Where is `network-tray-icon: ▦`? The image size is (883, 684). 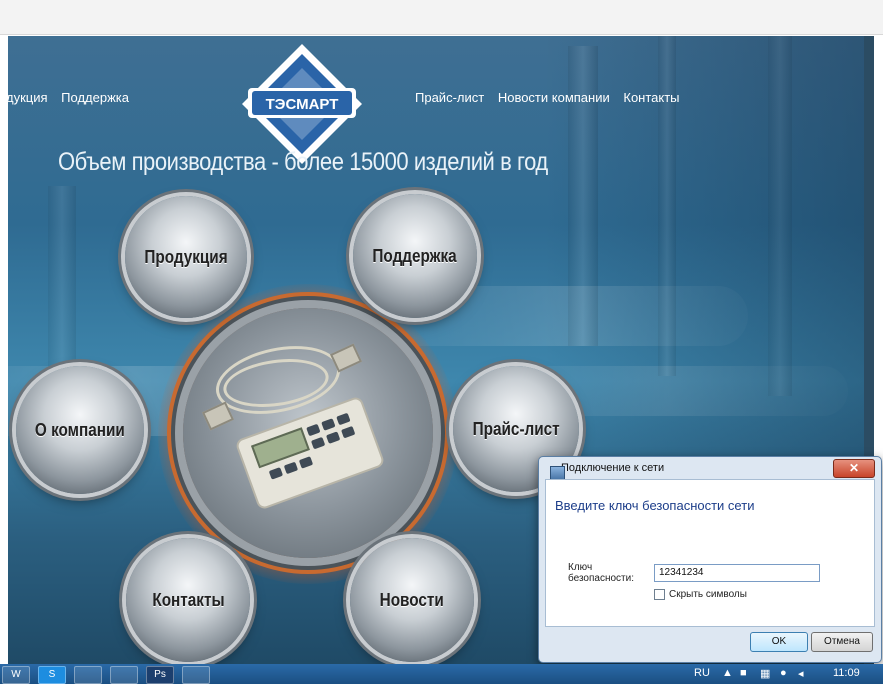
network-tray-icon: ▦ is located at coordinates (765, 673).